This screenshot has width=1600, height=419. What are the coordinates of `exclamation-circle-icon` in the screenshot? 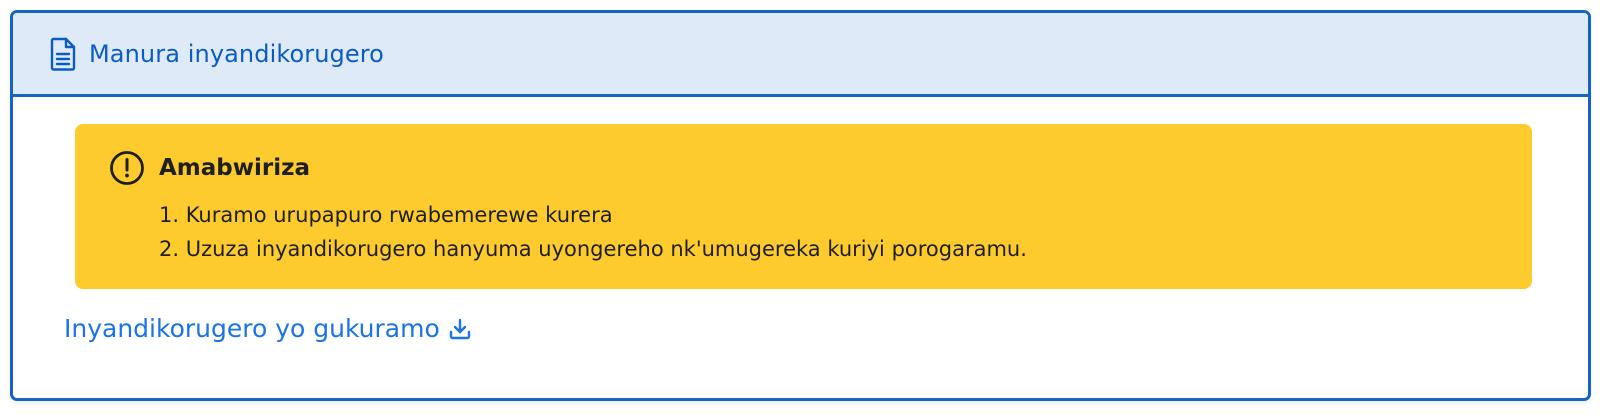 It's located at (127, 168).